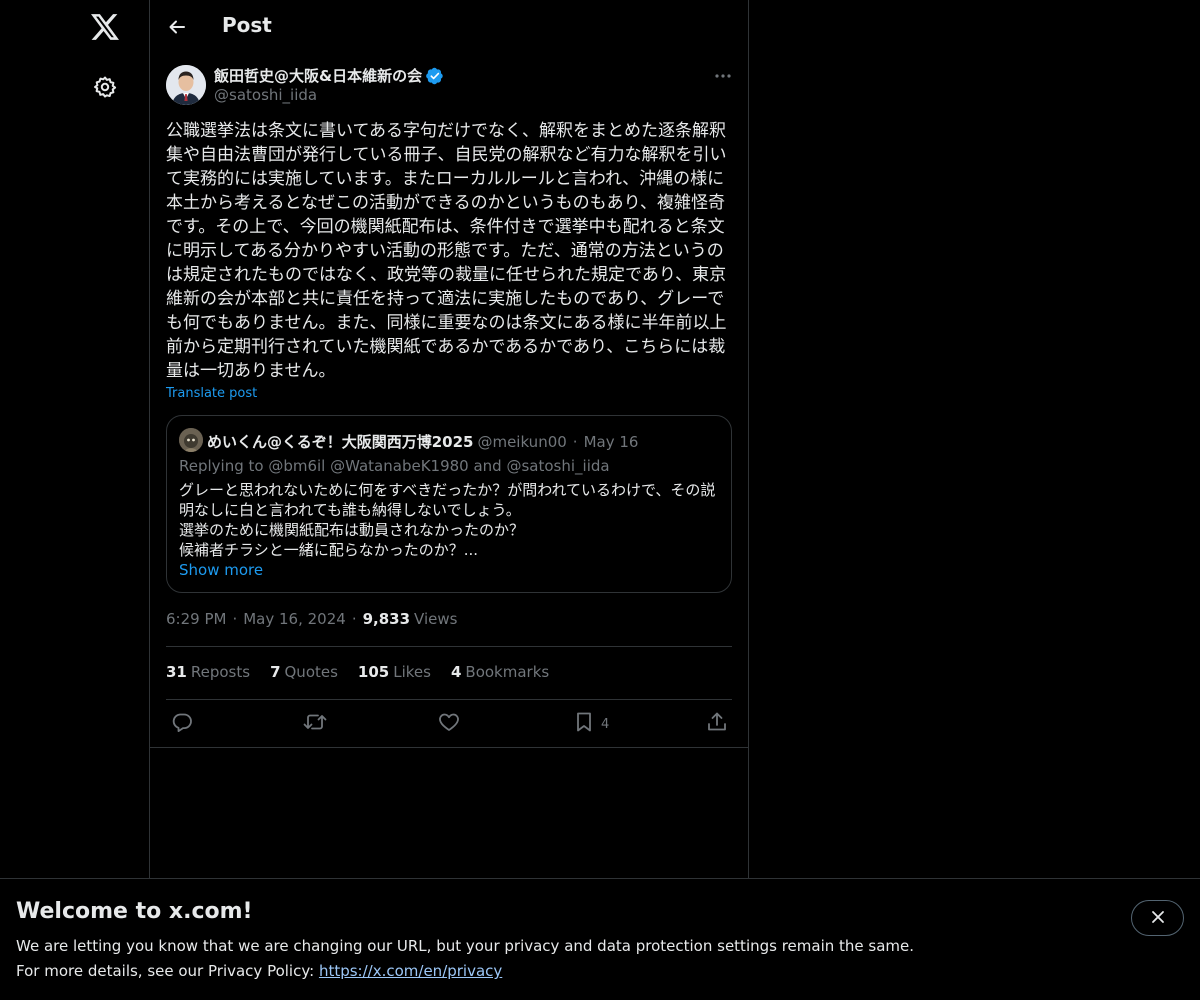 This screenshot has height=1000, width=1200. What do you see at coordinates (196, 619) in the screenshot?
I see `post-time: 6:29 PM` at bounding box center [196, 619].